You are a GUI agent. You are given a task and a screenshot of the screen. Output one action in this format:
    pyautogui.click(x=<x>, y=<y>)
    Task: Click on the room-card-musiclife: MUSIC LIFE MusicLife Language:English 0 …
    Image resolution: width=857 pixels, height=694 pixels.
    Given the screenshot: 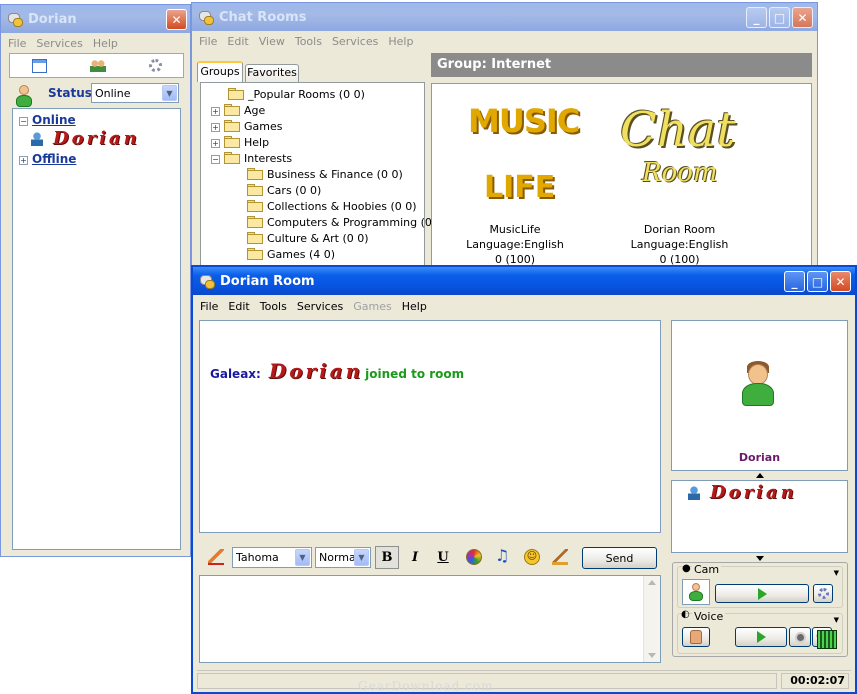 What is the action you would take?
    pyautogui.click(x=515, y=182)
    